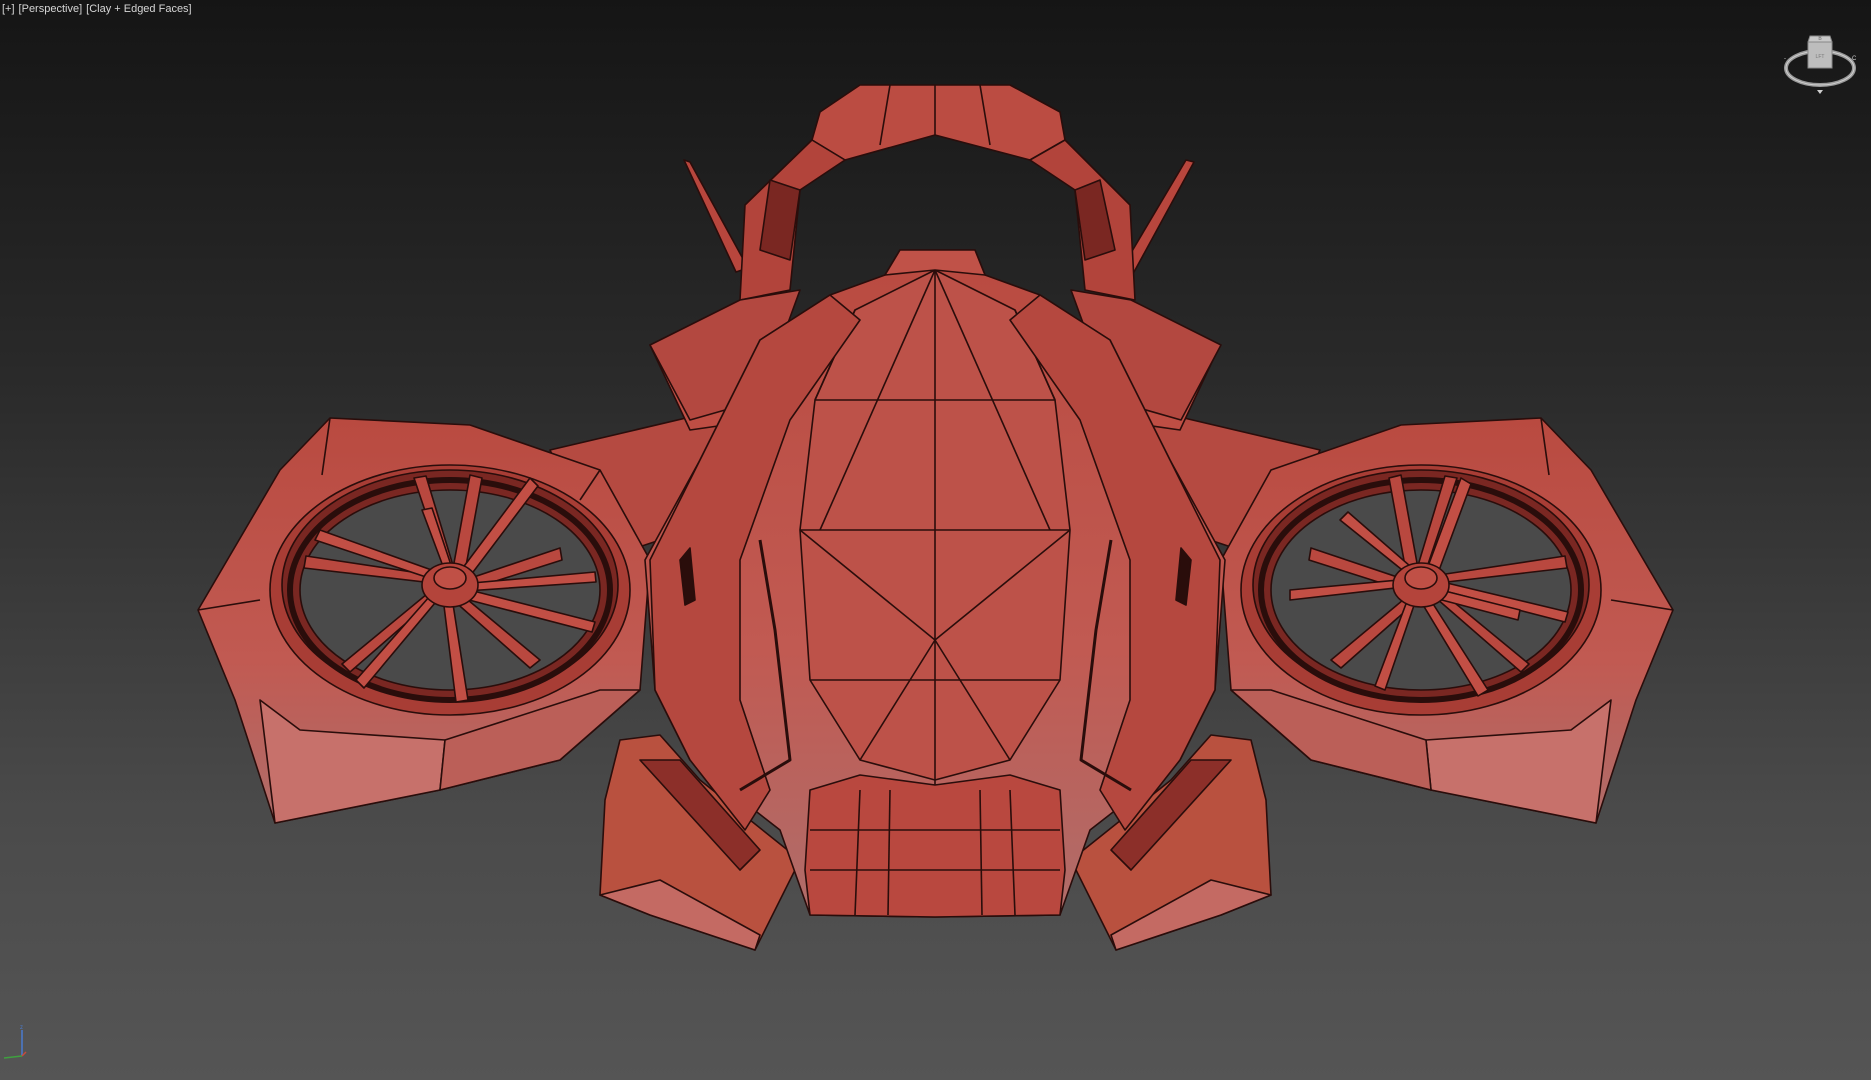 Image resolution: width=1871 pixels, height=1080 pixels. What do you see at coordinates (424, 620) in the screenshot?
I see `left-rotor-housing` at bounding box center [424, 620].